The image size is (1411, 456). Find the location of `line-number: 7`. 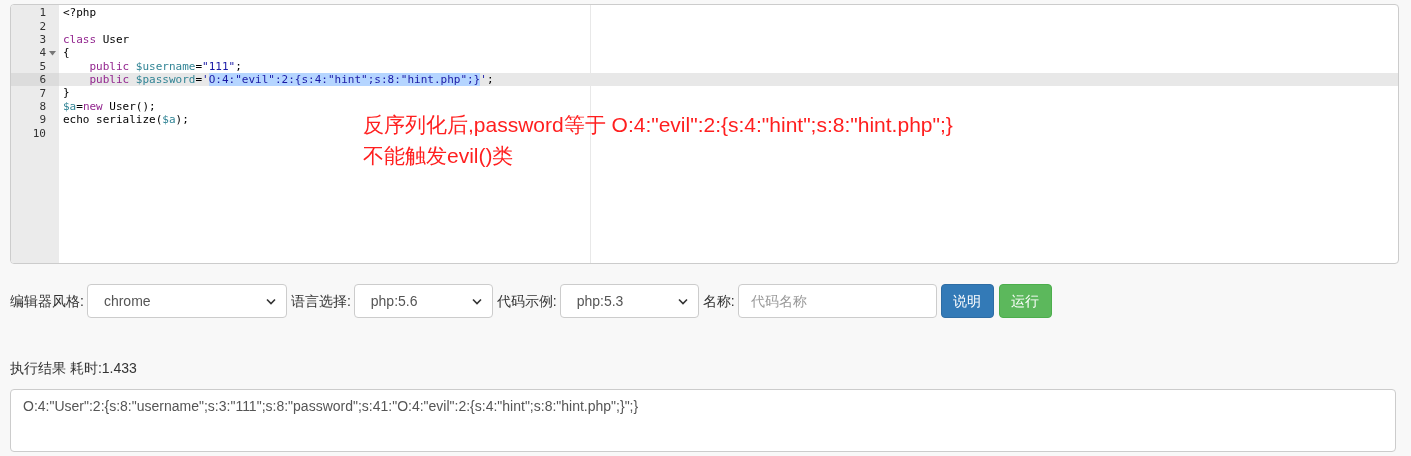

line-number: 7 is located at coordinates (42, 93).